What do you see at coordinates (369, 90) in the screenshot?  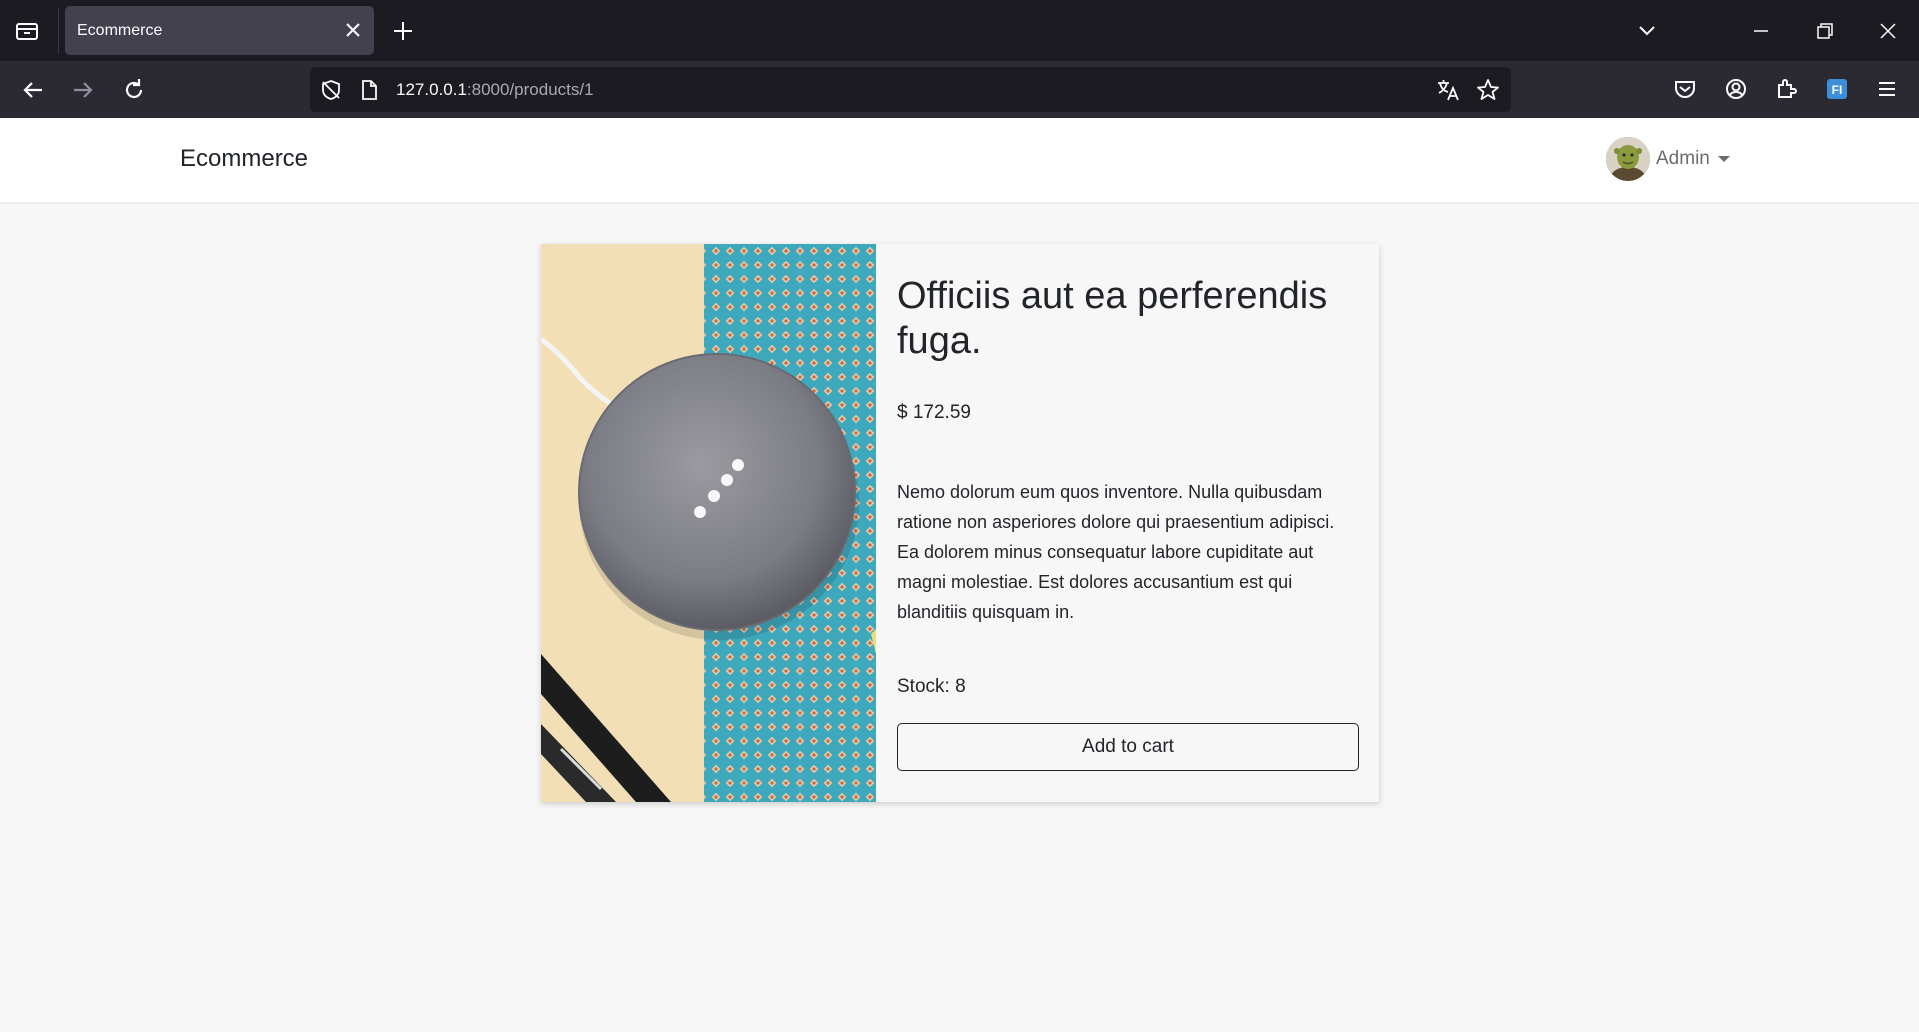 I see `page-info-icon` at bounding box center [369, 90].